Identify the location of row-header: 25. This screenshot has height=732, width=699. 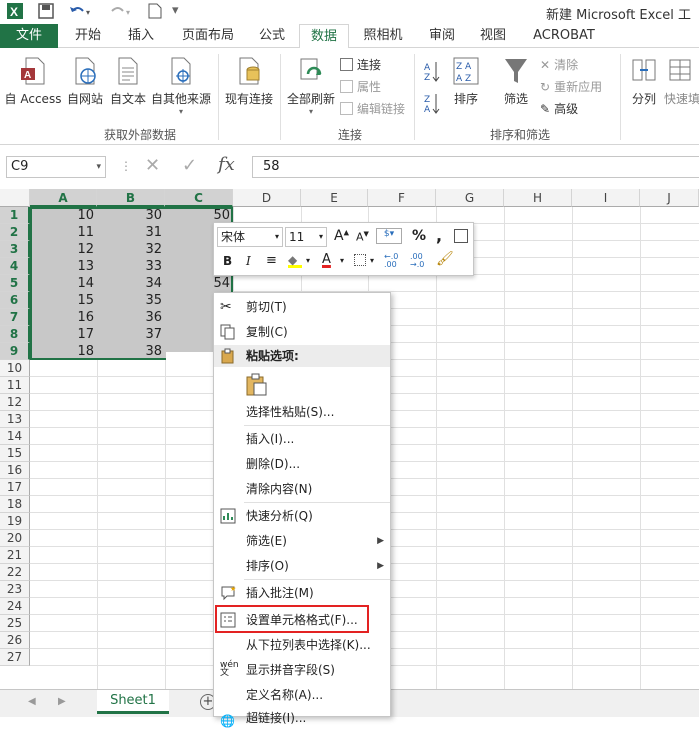
(15, 623).